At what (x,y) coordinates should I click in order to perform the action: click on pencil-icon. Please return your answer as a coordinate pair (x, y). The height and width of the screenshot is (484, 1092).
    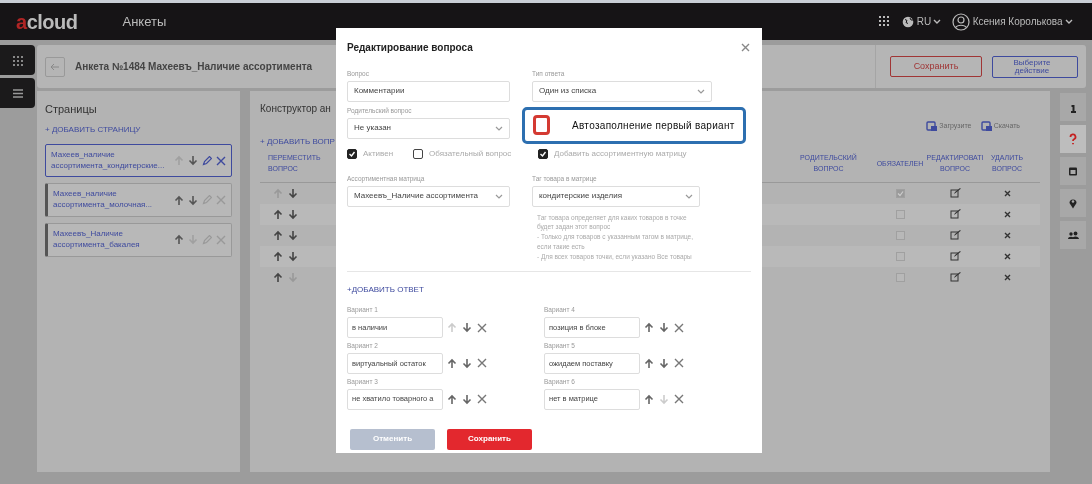
    Looking at the image, I should click on (207, 160).